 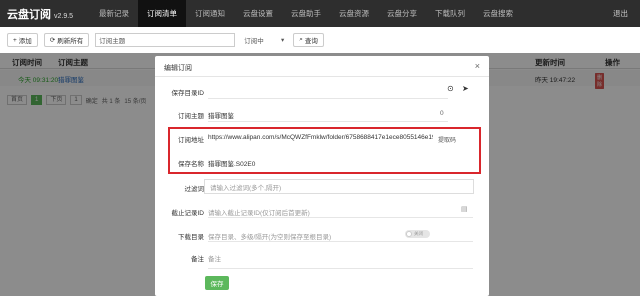 I want to click on brand: 云盘订阅 v2.9.5, so click(x=45, y=14).